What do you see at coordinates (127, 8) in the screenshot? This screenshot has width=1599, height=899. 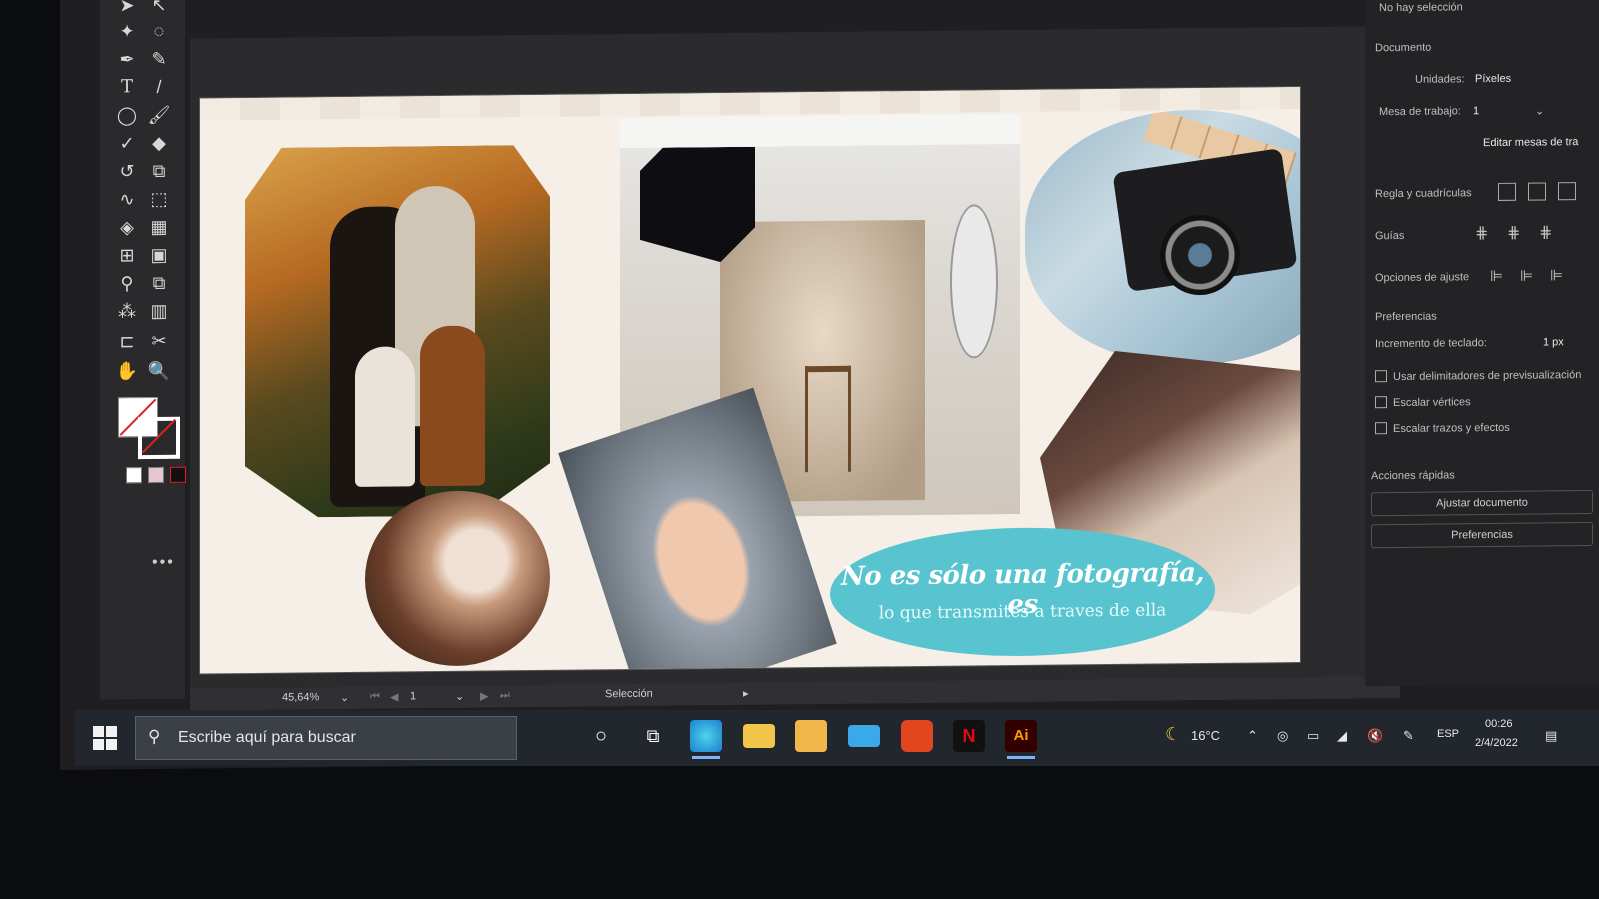 I see `selection-tool-icon: ➤` at bounding box center [127, 8].